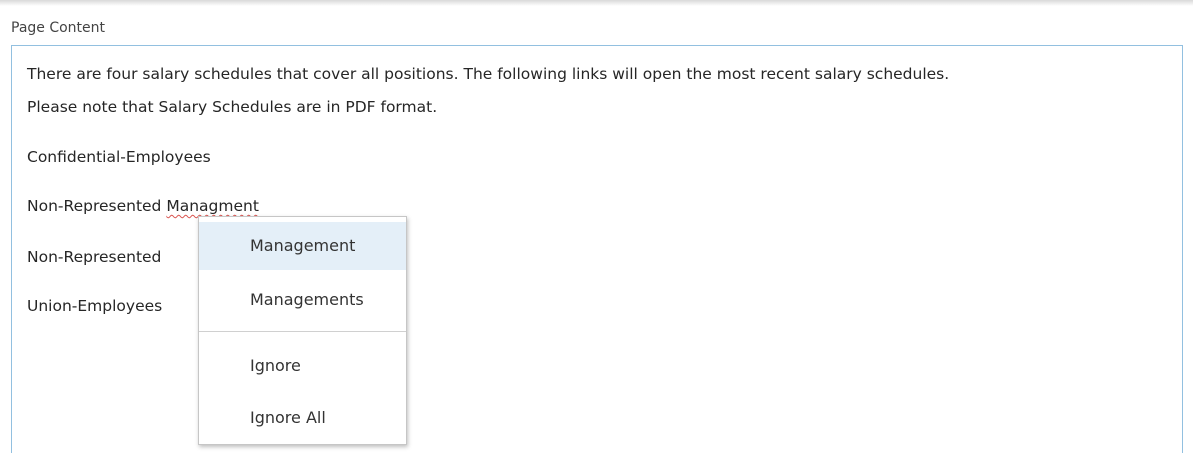 The image size is (1193, 453). I want to click on spellcheck-context-menu: Management Managements Ignore Ignore All, so click(302, 330).